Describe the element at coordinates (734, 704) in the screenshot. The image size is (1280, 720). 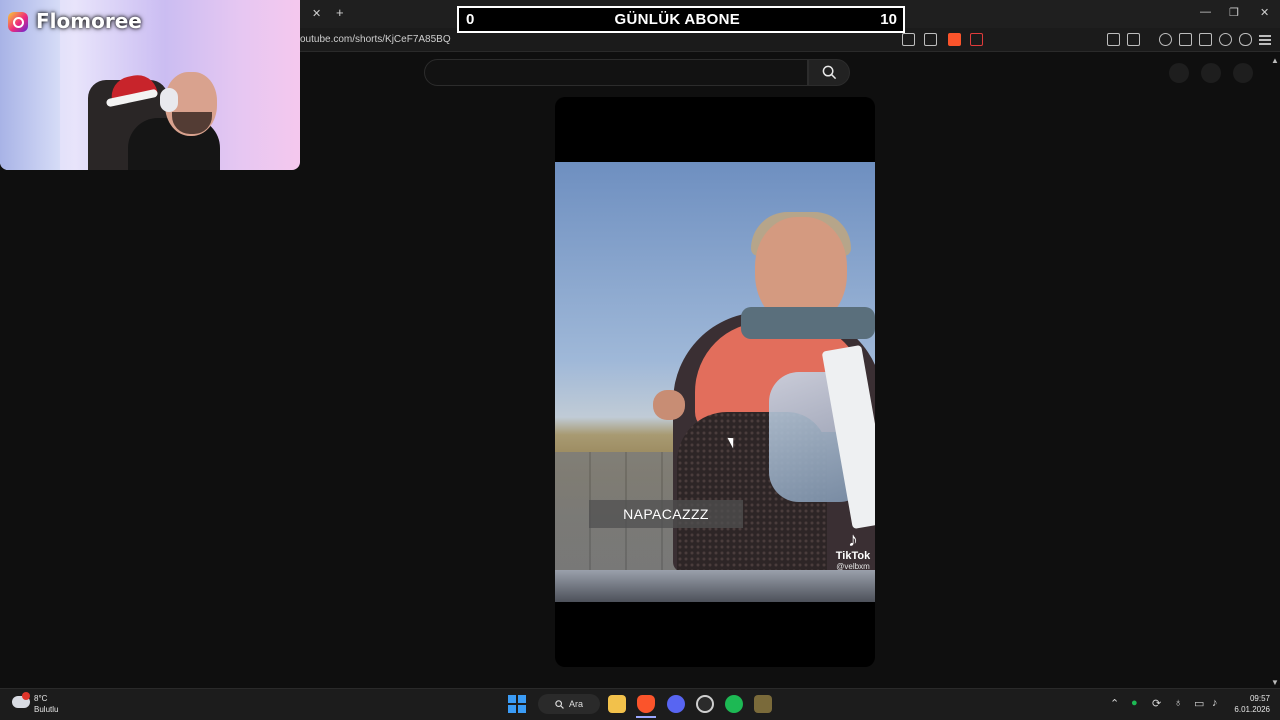
I see `spotify-icon` at that location.